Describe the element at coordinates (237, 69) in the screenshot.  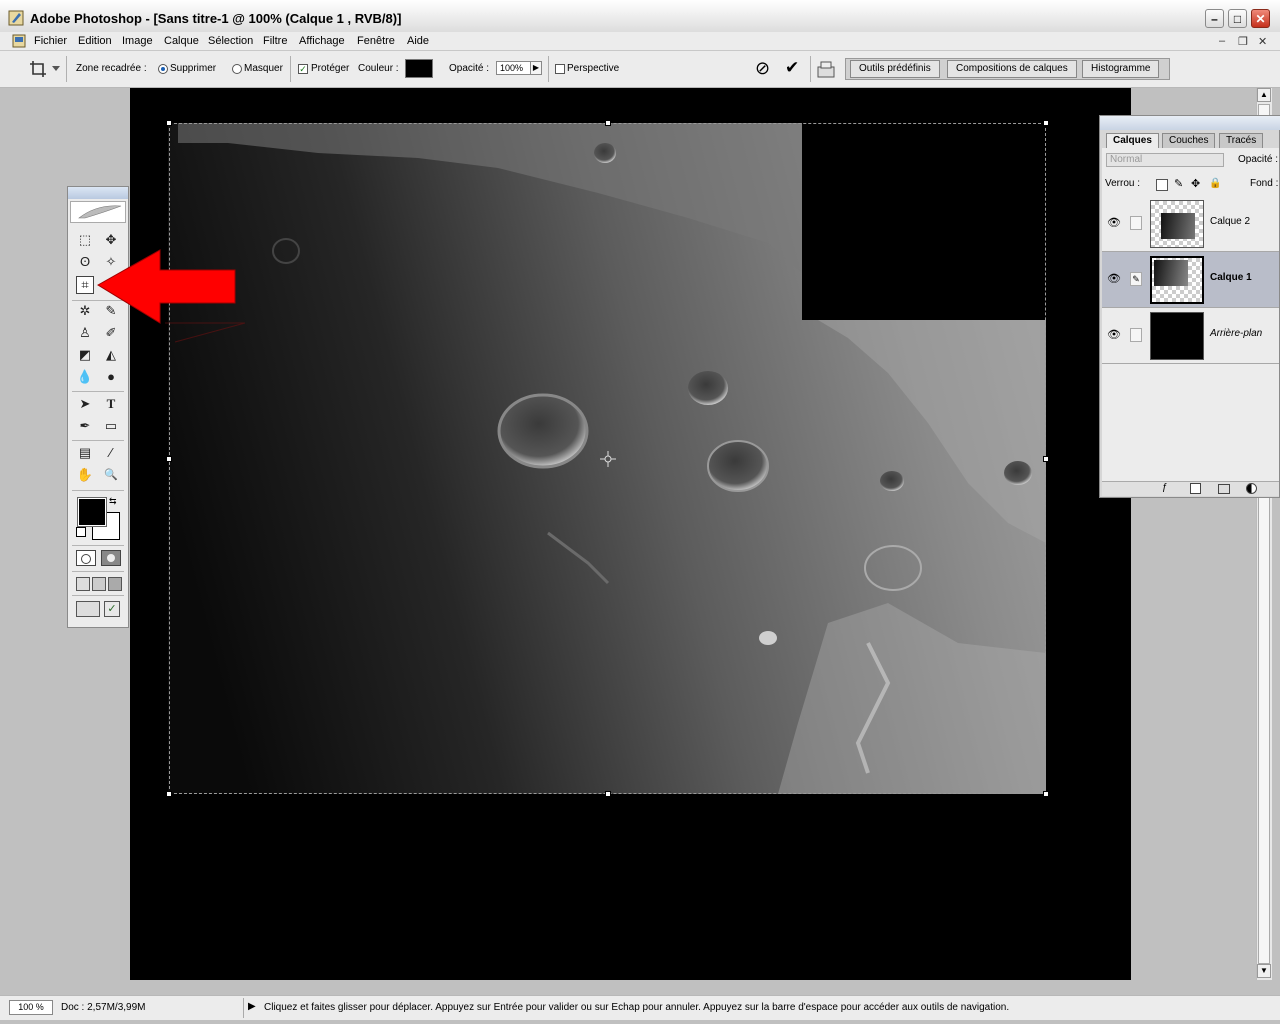
I see `masquer-radio` at that location.